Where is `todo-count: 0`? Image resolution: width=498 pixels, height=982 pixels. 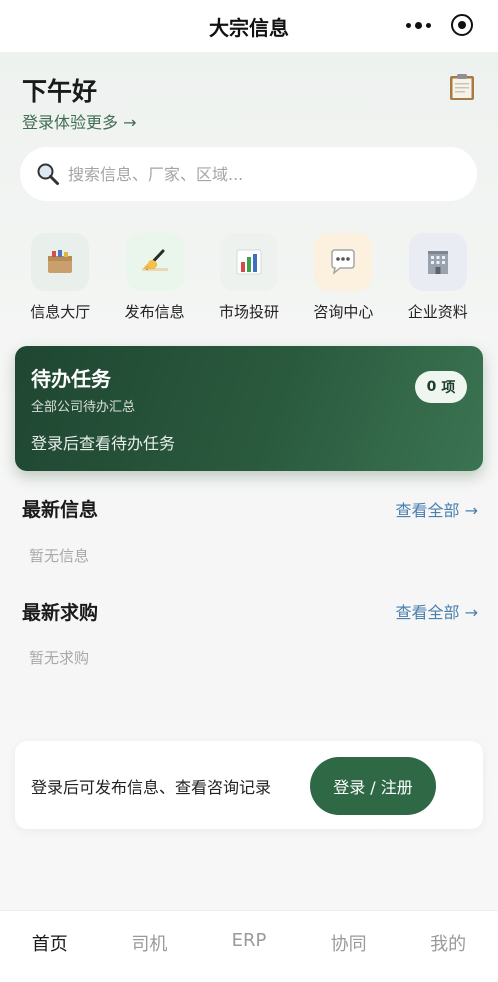 todo-count: 0 is located at coordinates (431, 387).